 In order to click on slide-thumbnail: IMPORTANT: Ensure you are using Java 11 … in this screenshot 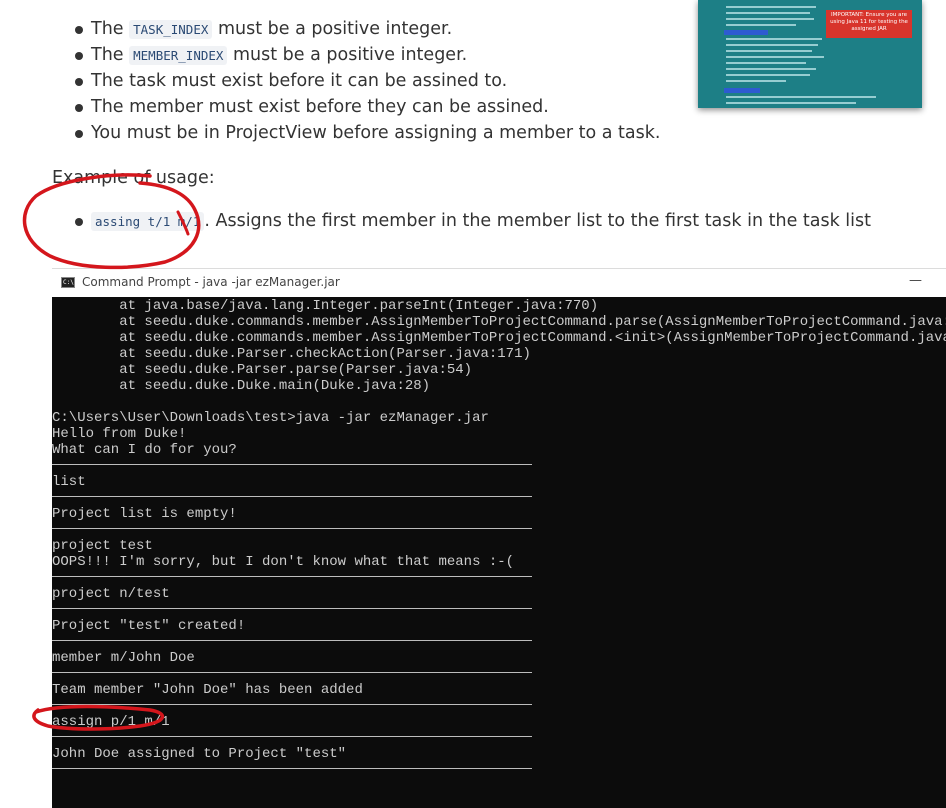, I will do `click(810, 54)`.